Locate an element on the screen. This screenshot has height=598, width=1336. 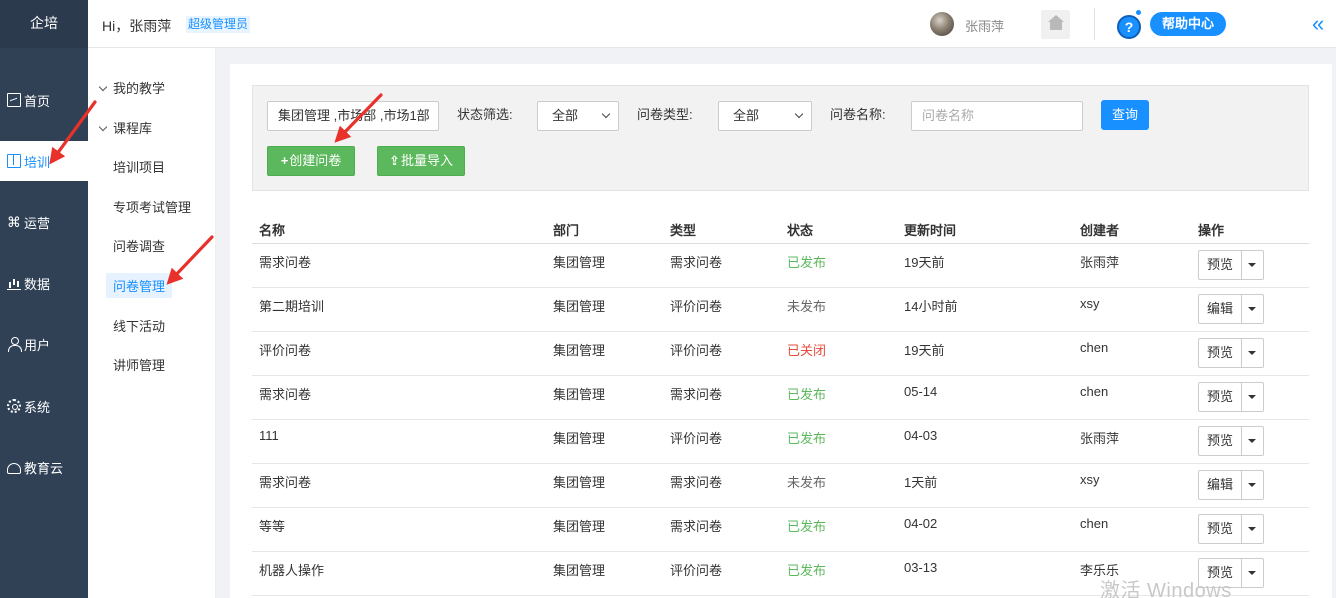
home-icon is located at coordinates (1055, 24).